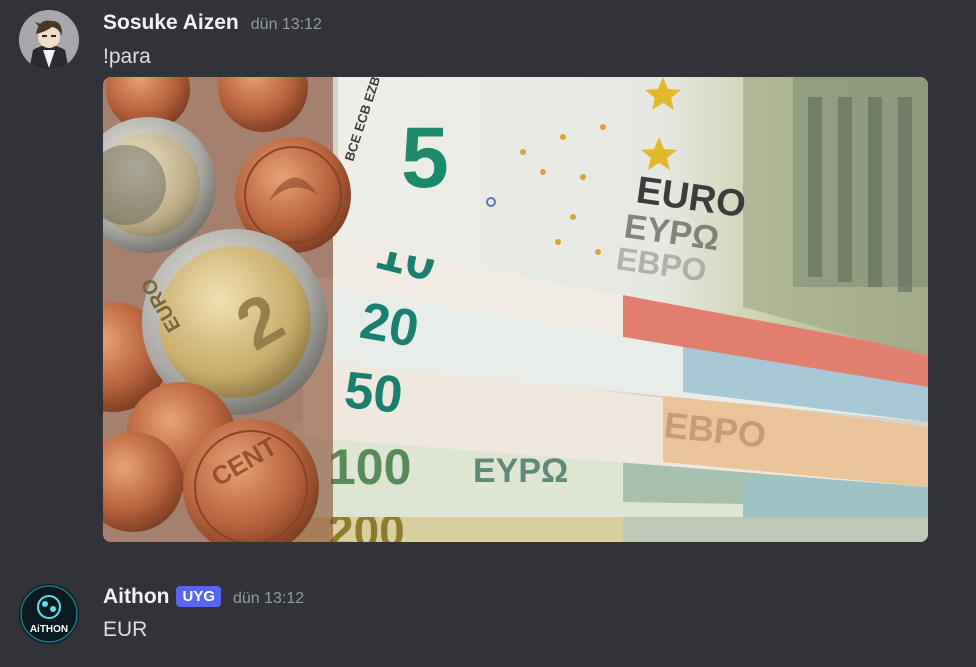 The height and width of the screenshot is (667, 976). Describe the element at coordinates (425, 158) in the screenshot. I see `note-5-label: 5` at that location.